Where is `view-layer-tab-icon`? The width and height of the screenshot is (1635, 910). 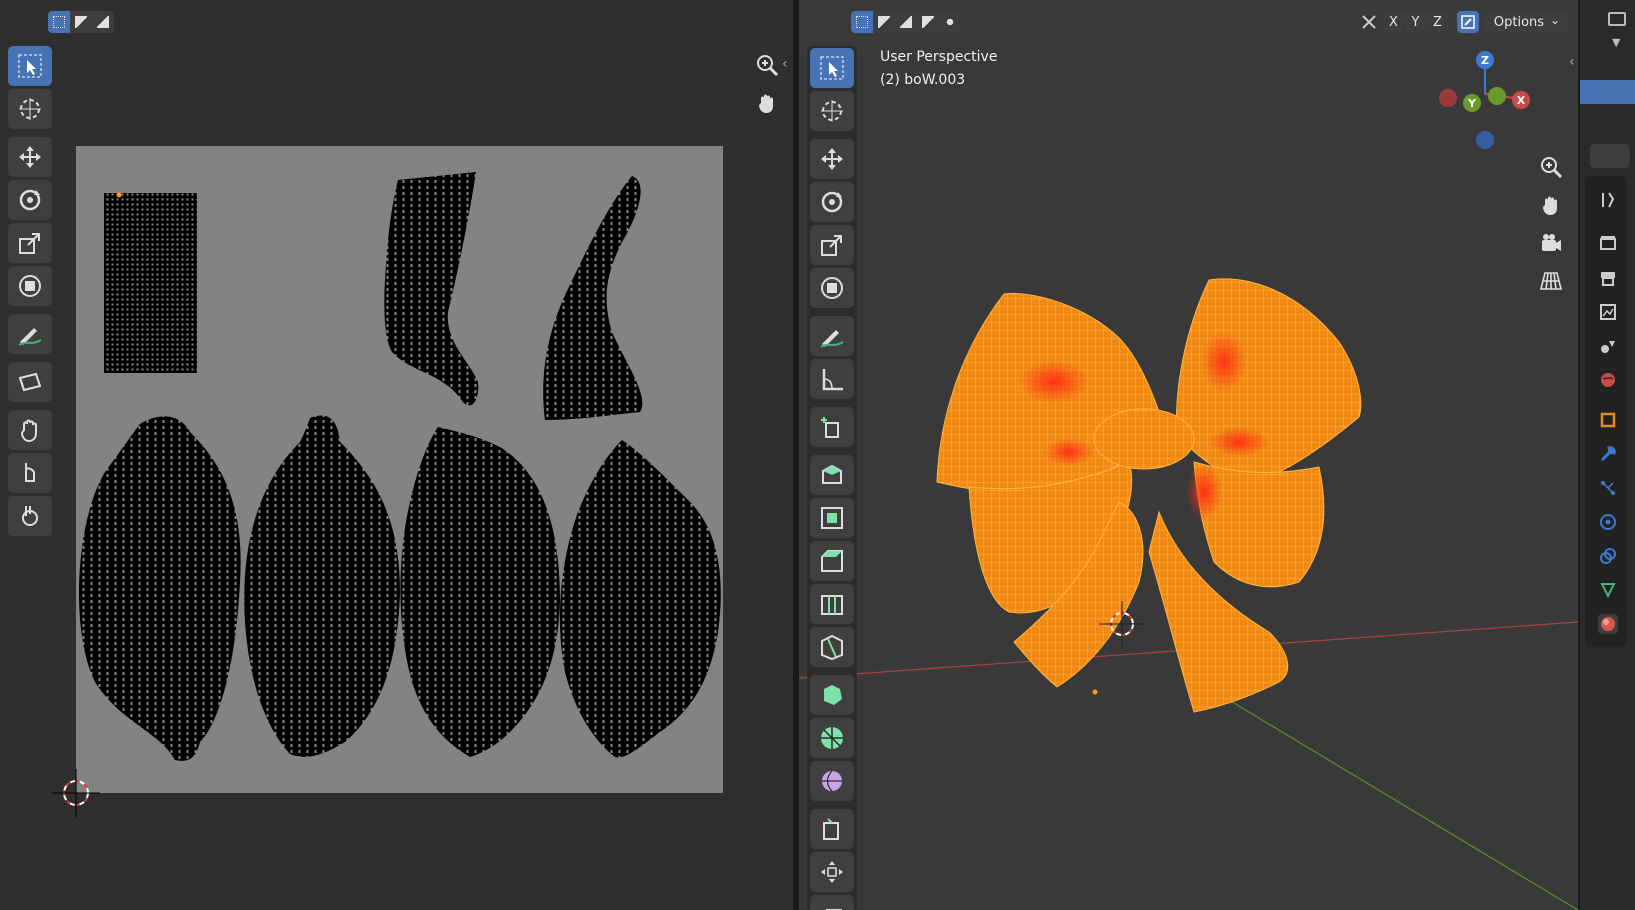 view-layer-tab-icon is located at coordinates (1608, 312).